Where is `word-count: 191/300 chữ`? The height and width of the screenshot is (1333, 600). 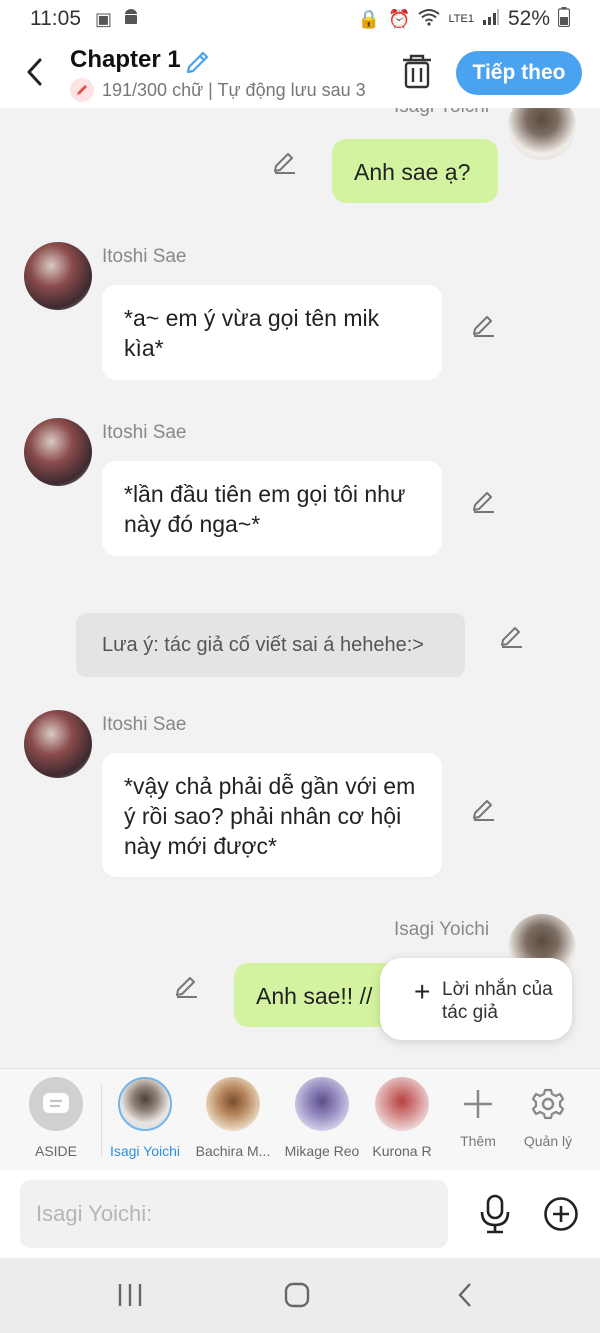
word-count: 191/300 chữ is located at coordinates (153, 89).